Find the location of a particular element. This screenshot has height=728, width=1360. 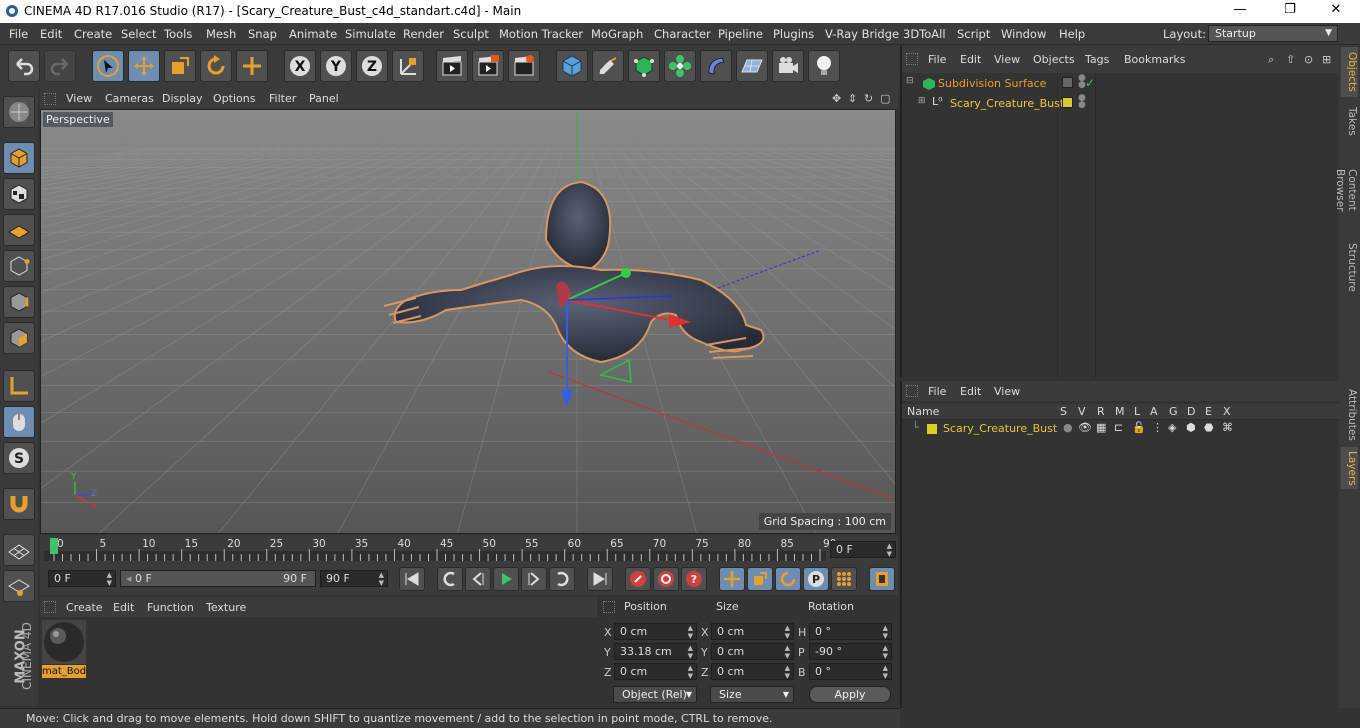

viewport-rotate-icon: ↻ is located at coordinates (868, 98).